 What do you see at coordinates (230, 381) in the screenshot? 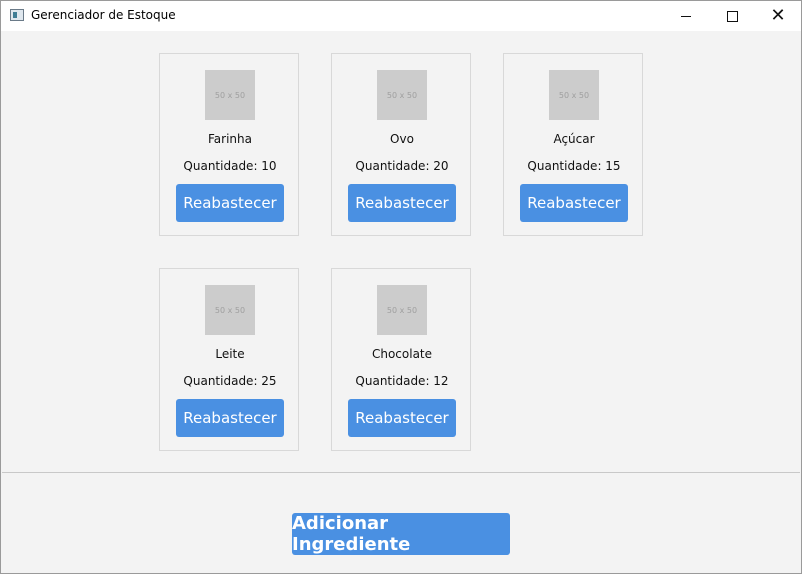
I see `ingredient-quantity: Quantidade: 25` at bounding box center [230, 381].